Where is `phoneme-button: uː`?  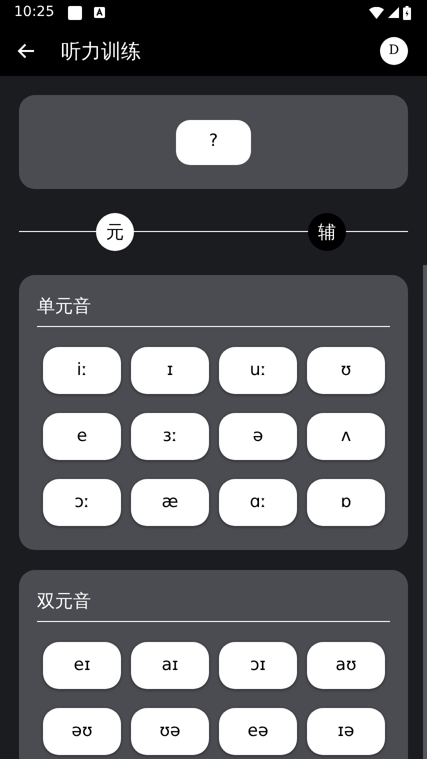
phoneme-button: uː is located at coordinates (258, 370).